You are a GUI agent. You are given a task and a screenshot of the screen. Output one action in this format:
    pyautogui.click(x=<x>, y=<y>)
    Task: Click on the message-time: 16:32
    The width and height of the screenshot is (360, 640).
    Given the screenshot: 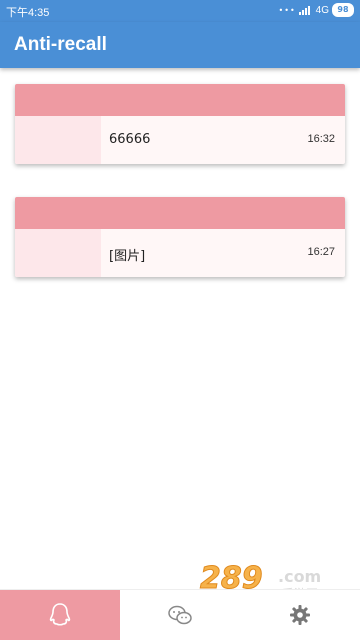 What is the action you would take?
    pyautogui.click(x=321, y=139)
    